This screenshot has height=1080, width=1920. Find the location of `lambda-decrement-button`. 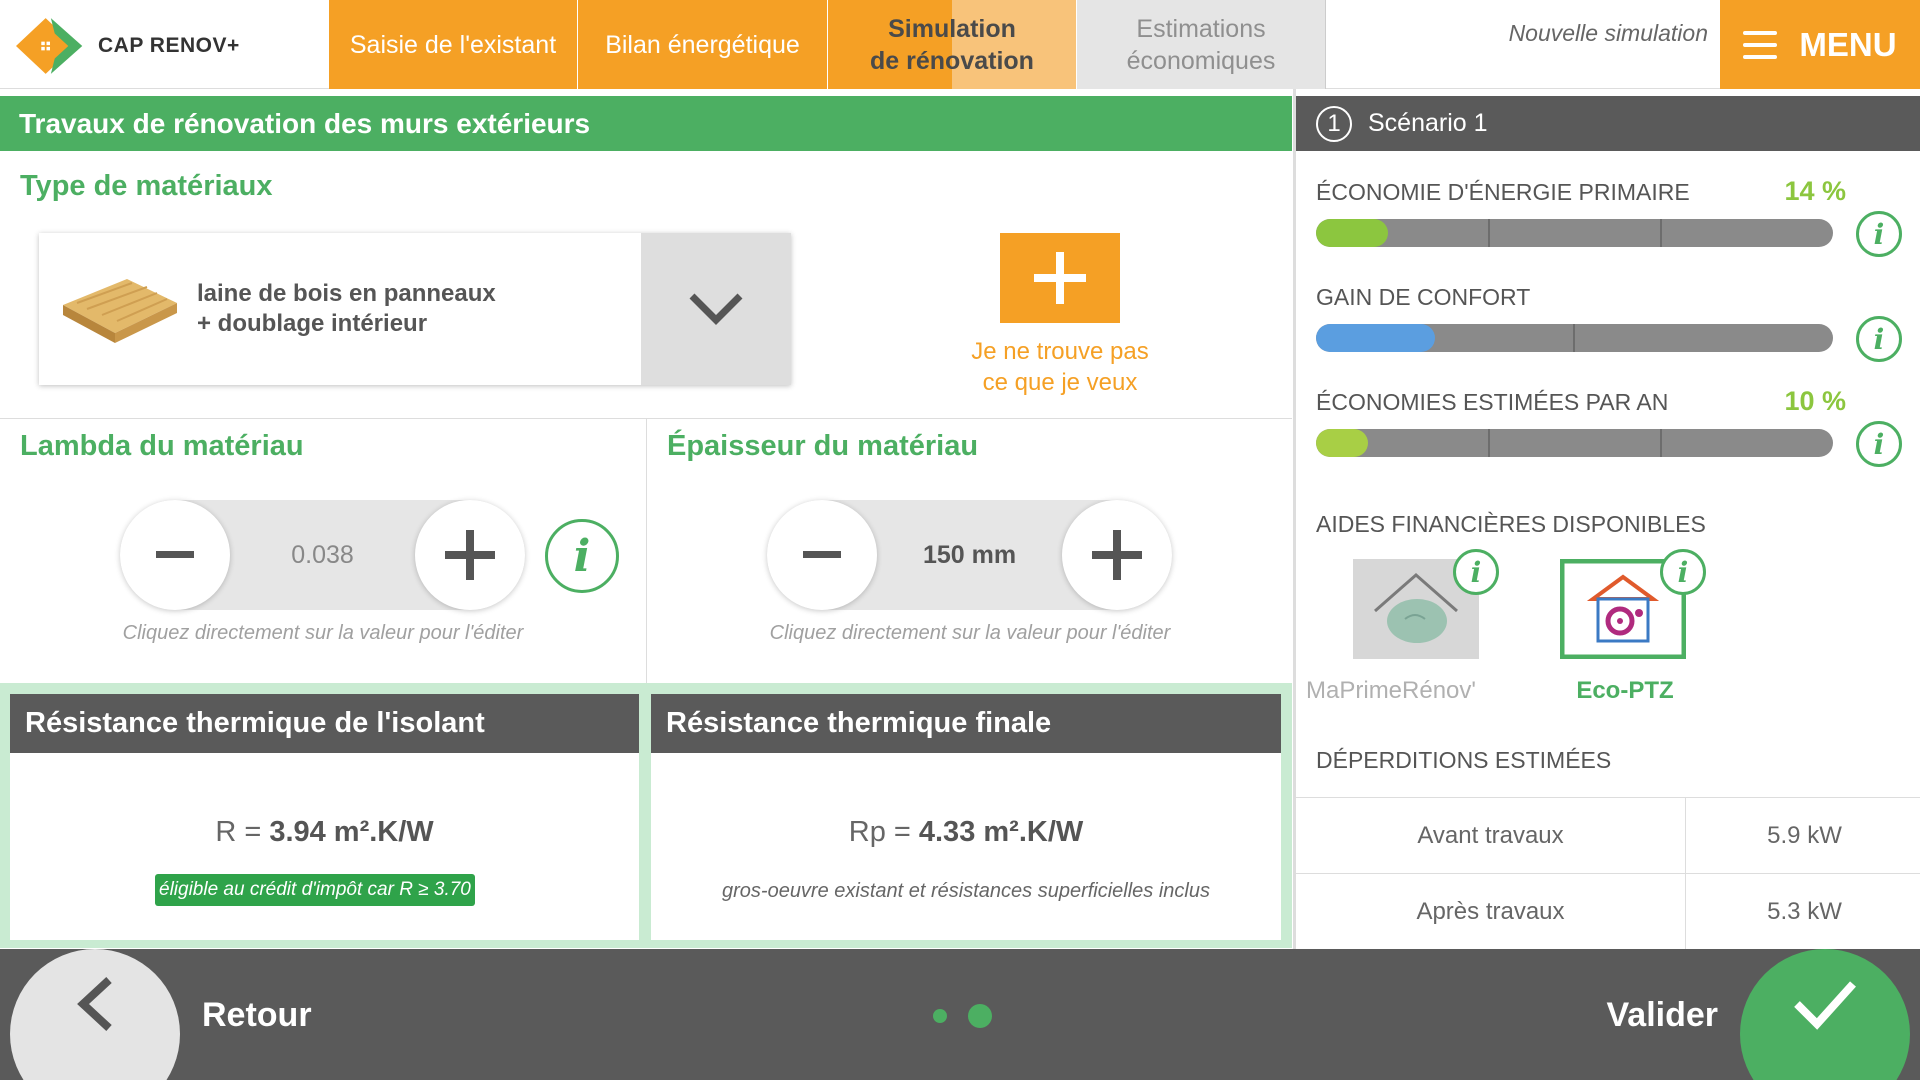

lambda-decrement-button is located at coordinates (175, 555).